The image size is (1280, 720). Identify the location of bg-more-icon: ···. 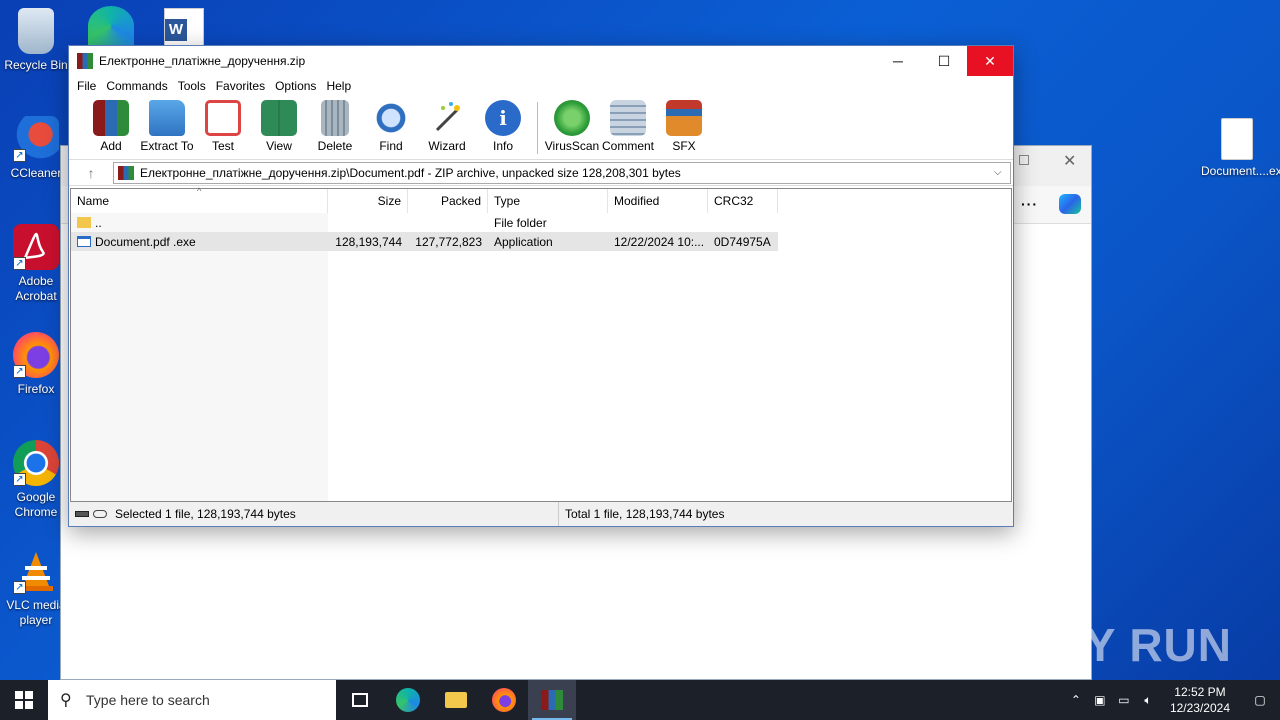
(1029, 204).